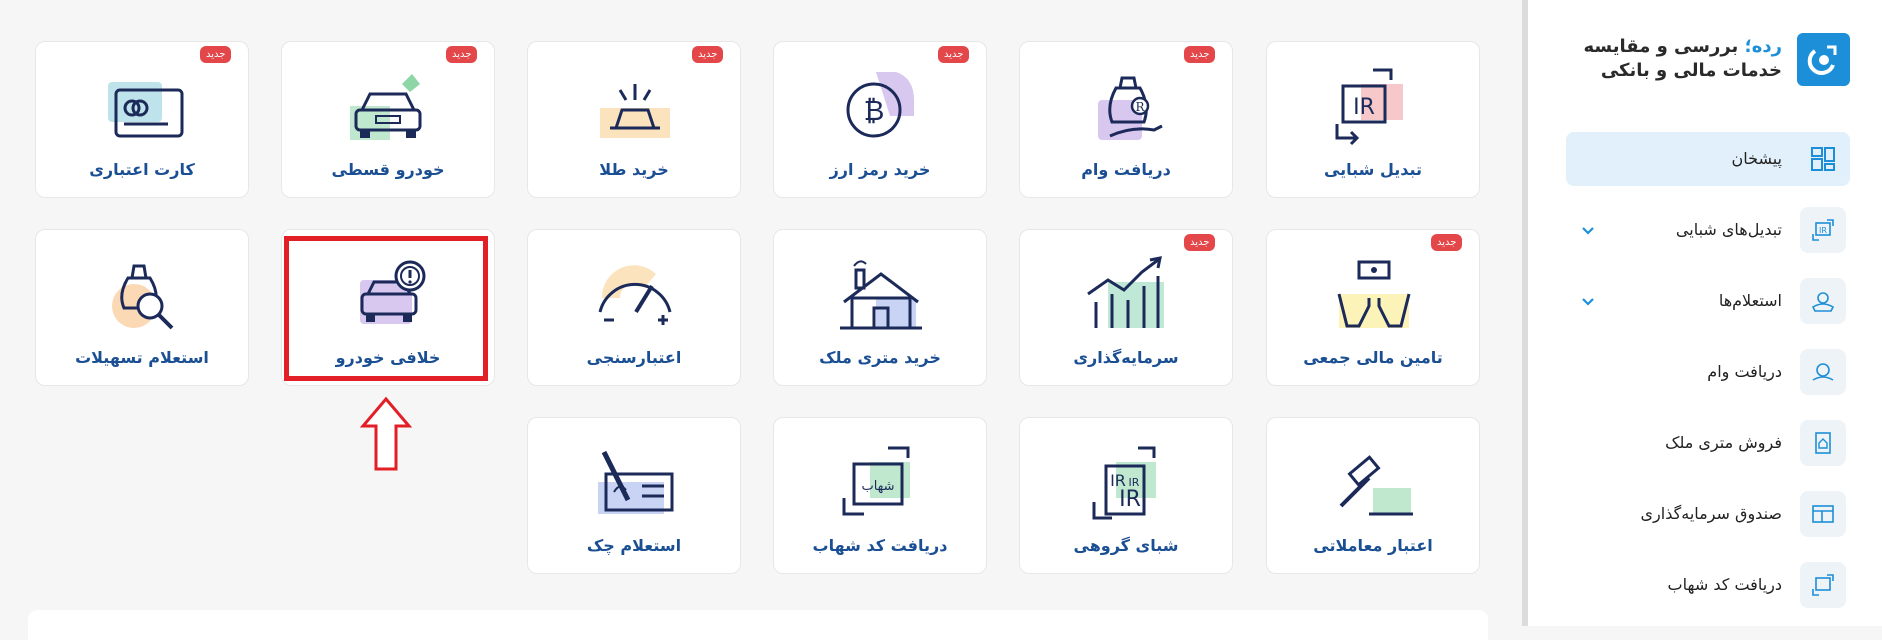  Describe the element at coordinates (881, 295) in the screenshot. I see `house-icon` at that location.